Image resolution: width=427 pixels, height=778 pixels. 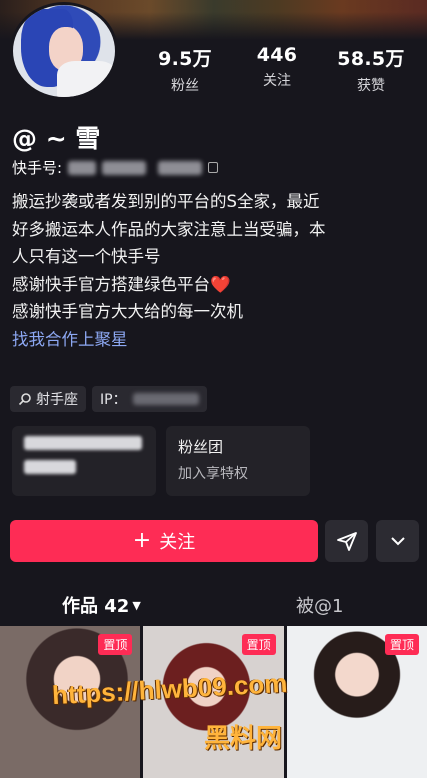 I want to click on stat-likes-value: 58.5万, so click(x=371, y=59).